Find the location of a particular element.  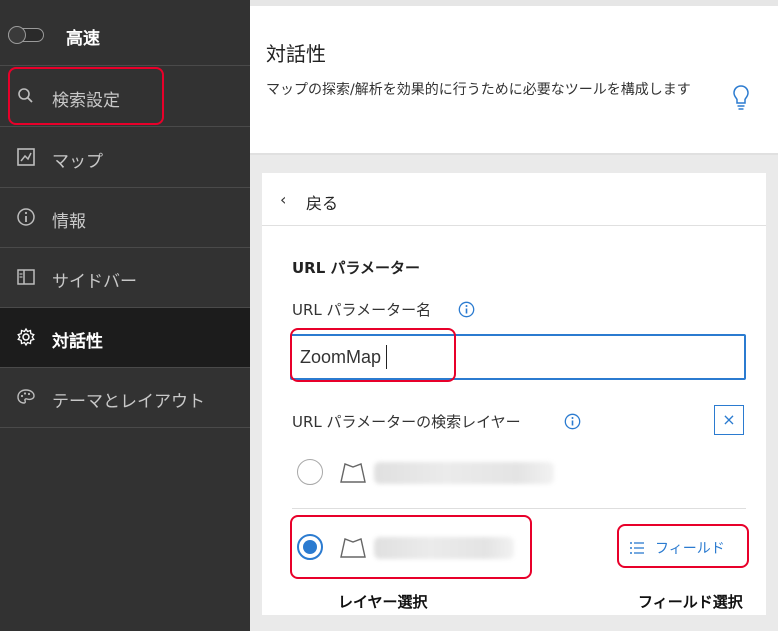

sidebar-item-info: 情報 is located at coordinates (125, 218).